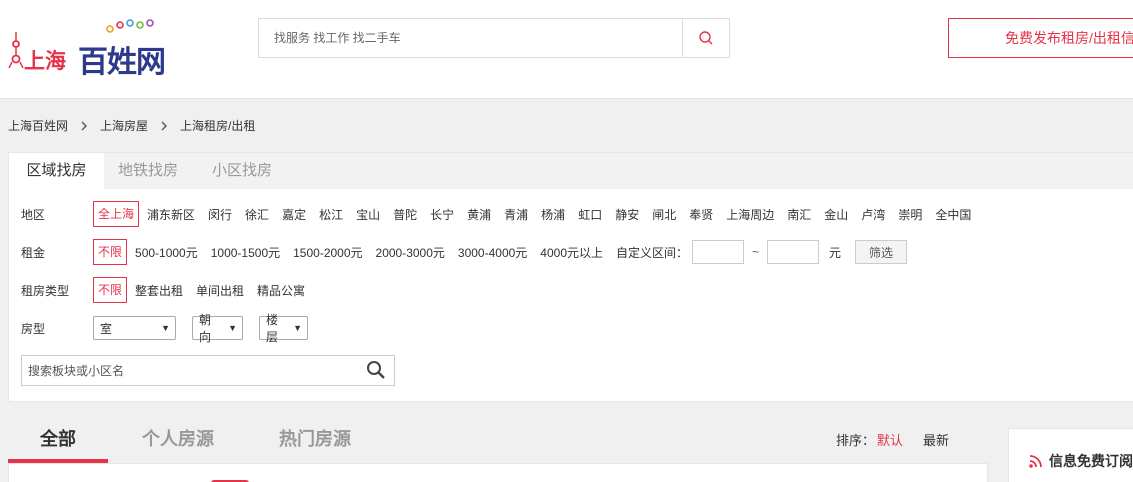 Image resolution: width=1133 pixels, height=482 pixels. What do you see at coordinates (187, 370) in the screenshot?
I see `community-search-input` at bounding box center [187, 370].